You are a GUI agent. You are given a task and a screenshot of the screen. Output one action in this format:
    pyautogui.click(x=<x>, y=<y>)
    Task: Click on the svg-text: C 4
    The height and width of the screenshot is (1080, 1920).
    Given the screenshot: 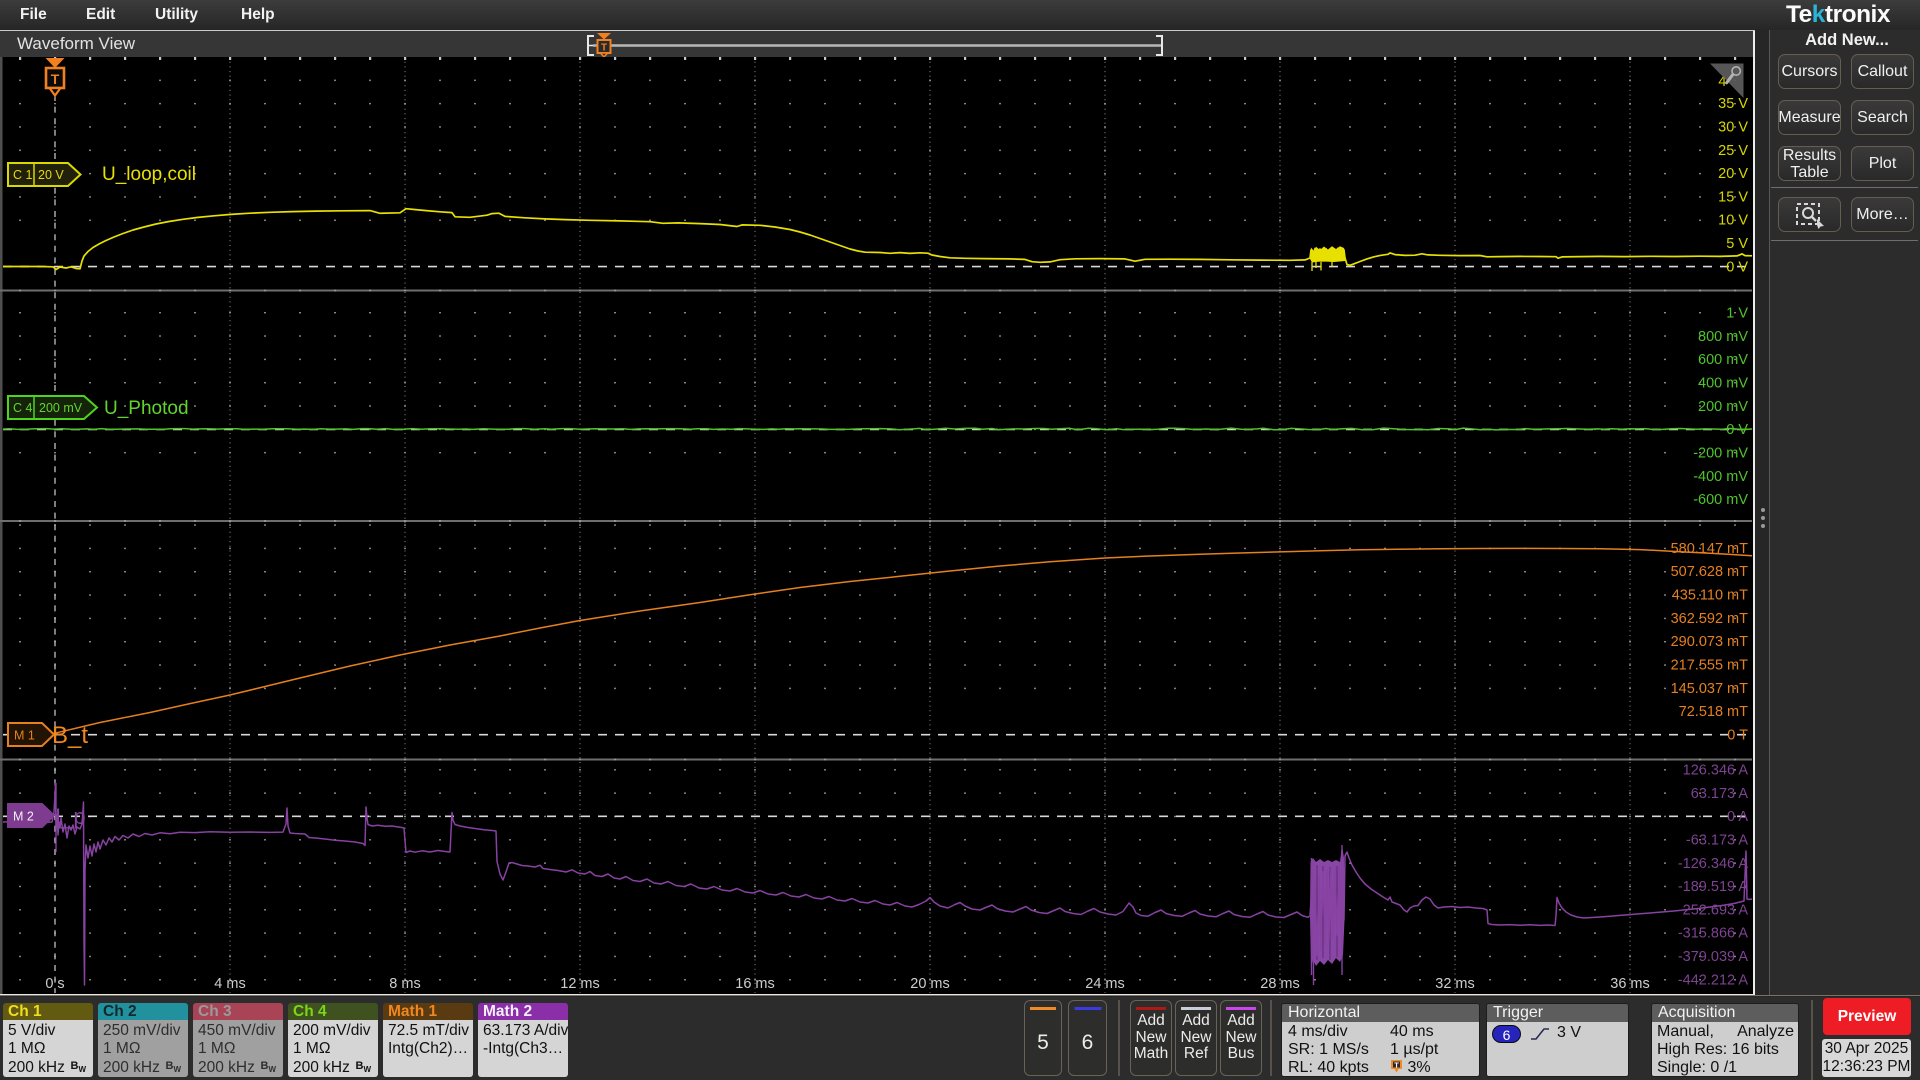 What is the action you would take?
    pyautogui.click(x=23, y=408)
    